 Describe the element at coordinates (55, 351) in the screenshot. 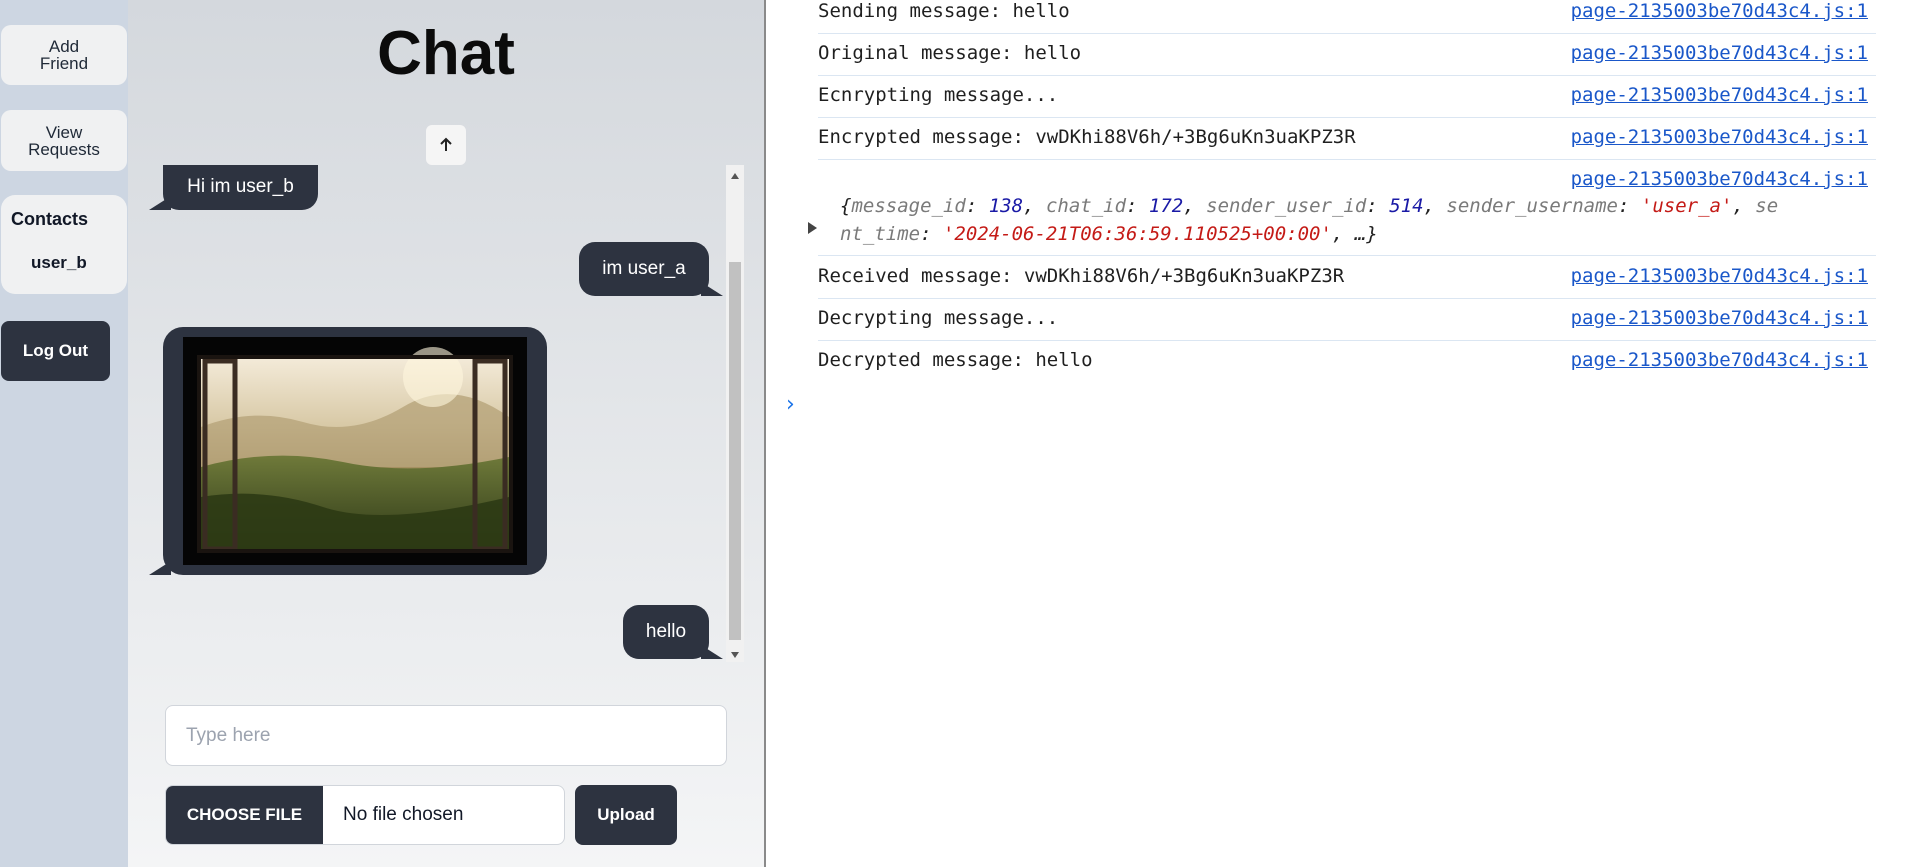

I see `logout-button: Log Out` at that location.